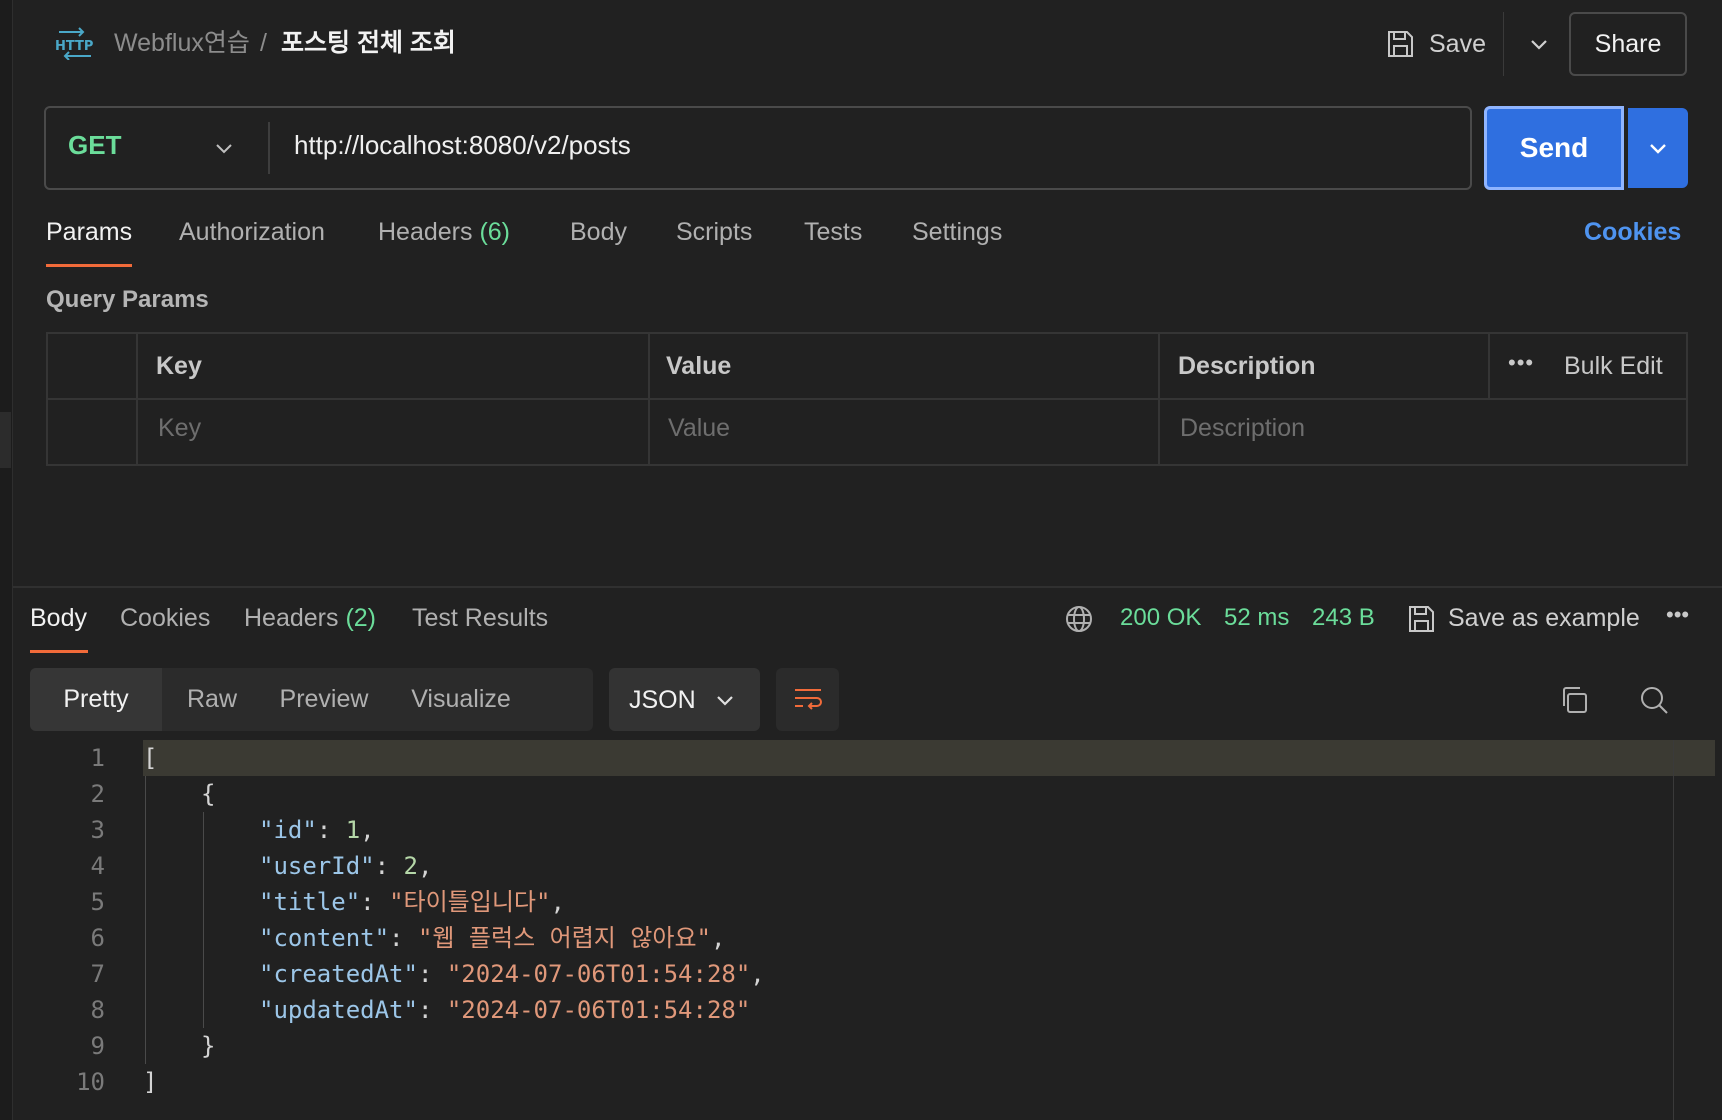 The height and width of the screenshot is (1120, 1722). What do you see at coordinates (96, 699) in the screenshot?
I see `view-pretty: Pretty` at bounding box center [96, 699].